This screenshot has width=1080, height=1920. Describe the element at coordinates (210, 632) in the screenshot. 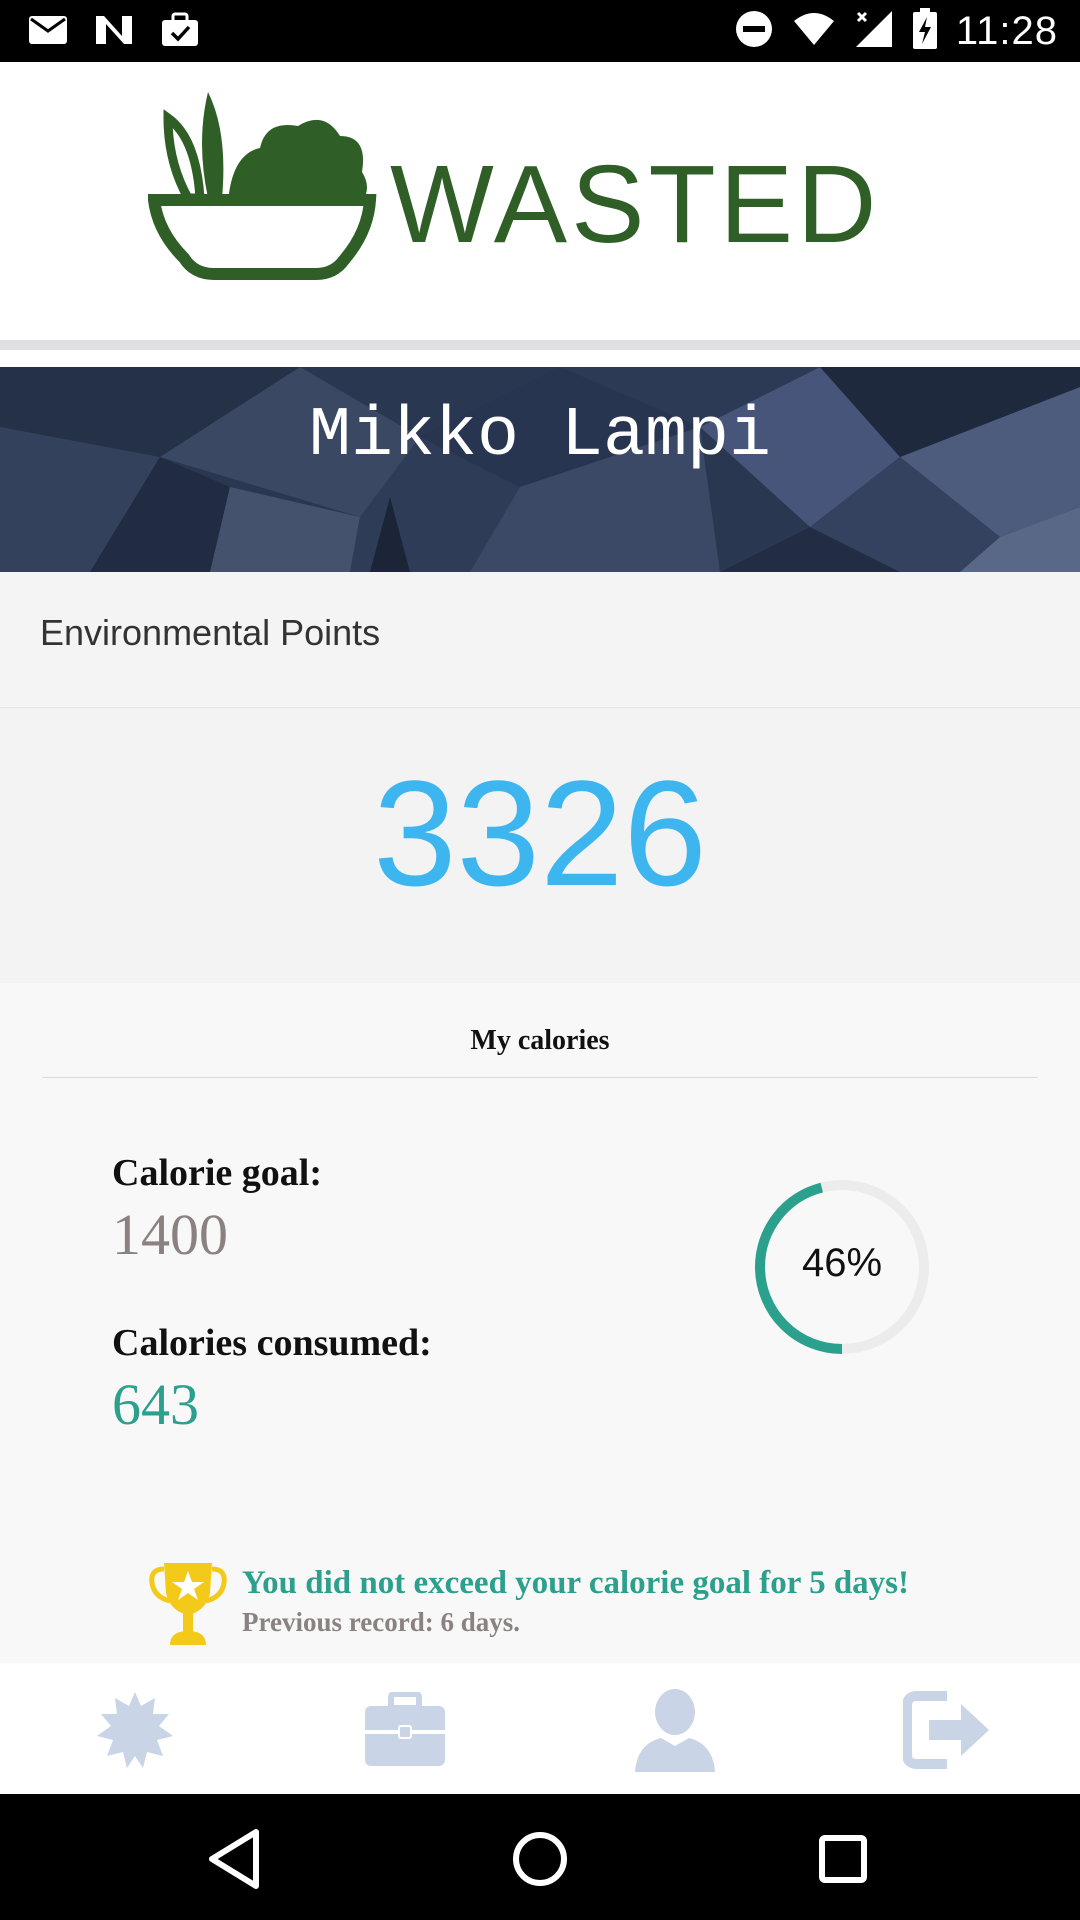

I see `environmental-points-label: Environmental Points` at that location.